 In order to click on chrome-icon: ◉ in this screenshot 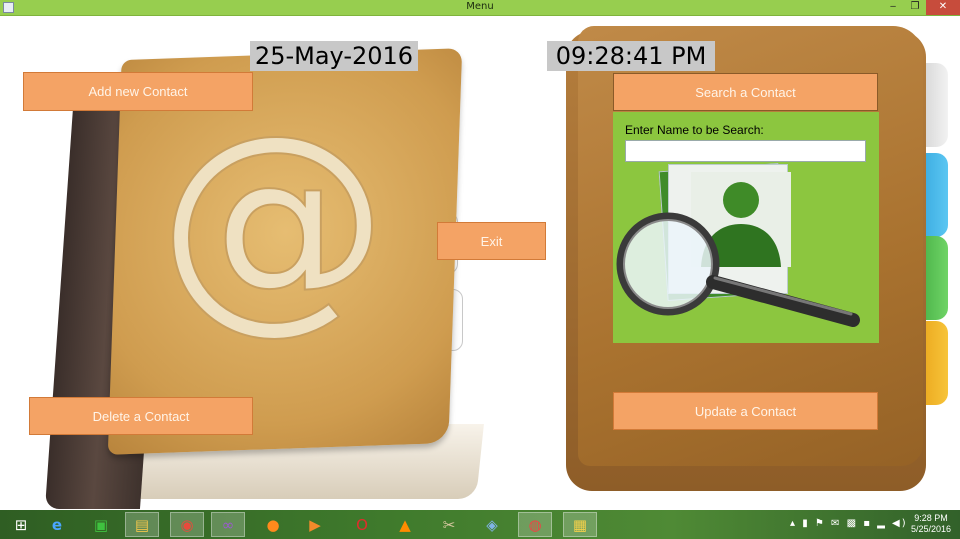, I will do `click(187, 524)`.